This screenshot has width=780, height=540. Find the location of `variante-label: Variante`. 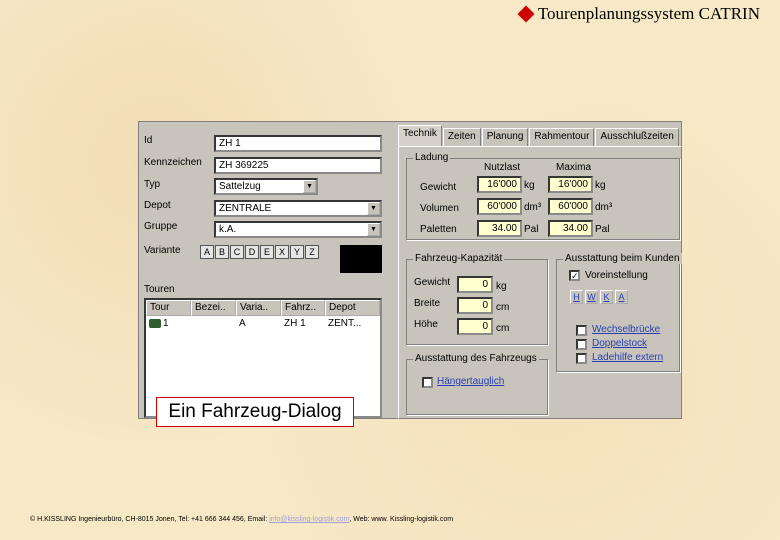

variante-label: Variante is located at coordinates (162, 250).